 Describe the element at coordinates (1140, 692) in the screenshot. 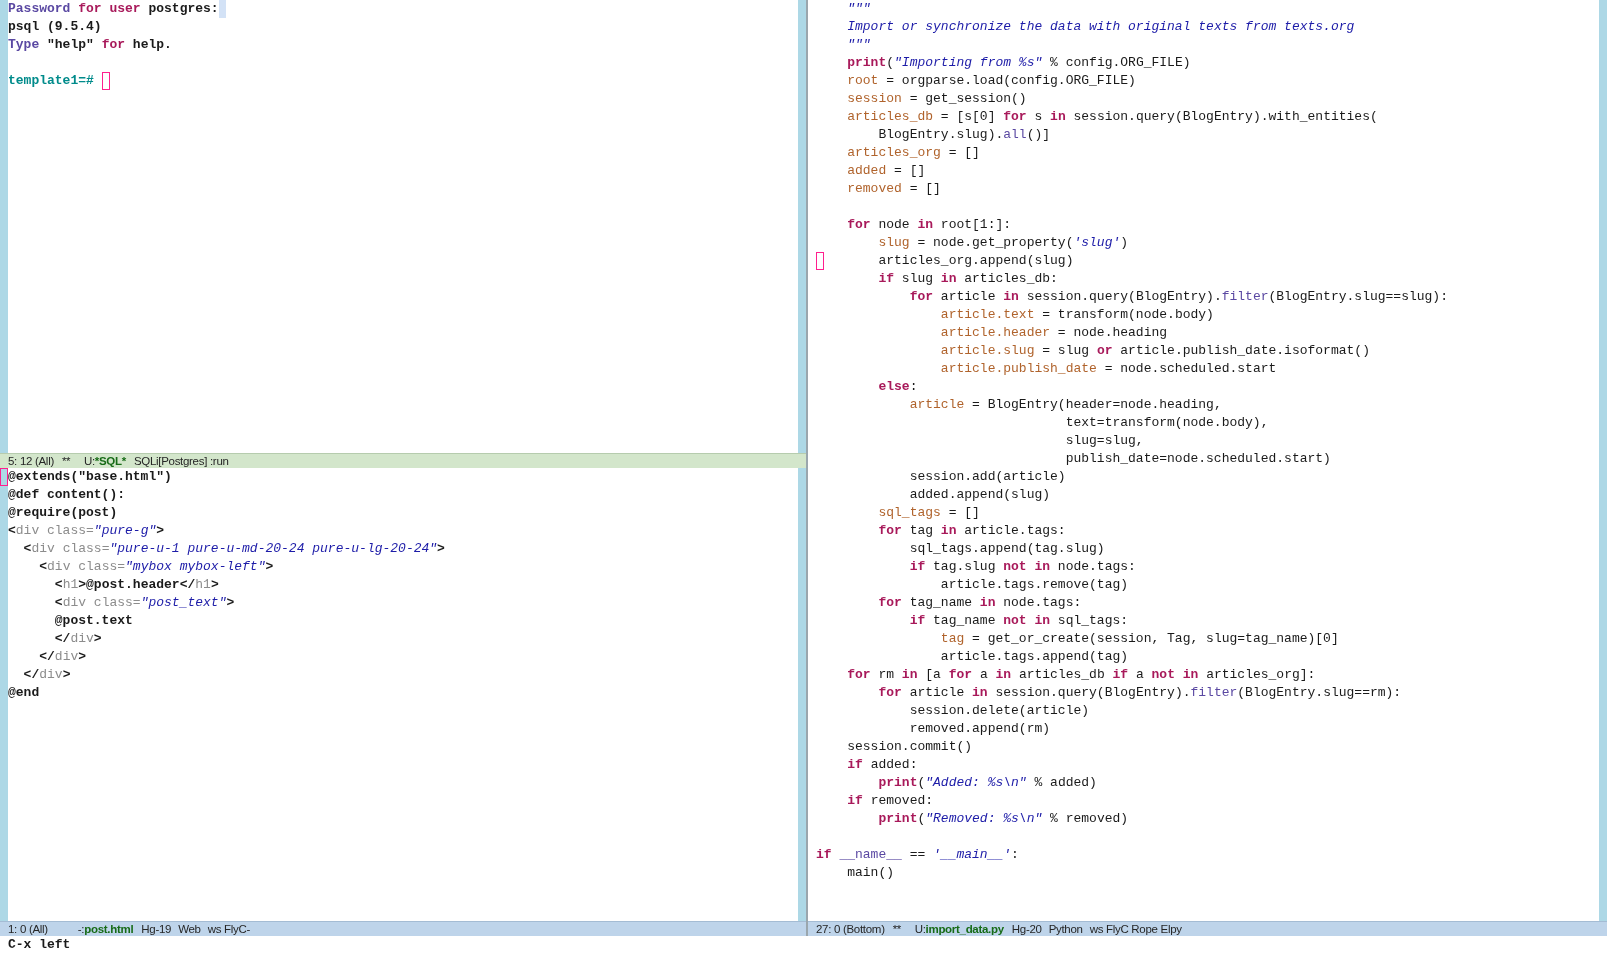

I see `code-line: for article in session.query(BlogEntry).filter(BlogEntry.slug==rm):` at that location.